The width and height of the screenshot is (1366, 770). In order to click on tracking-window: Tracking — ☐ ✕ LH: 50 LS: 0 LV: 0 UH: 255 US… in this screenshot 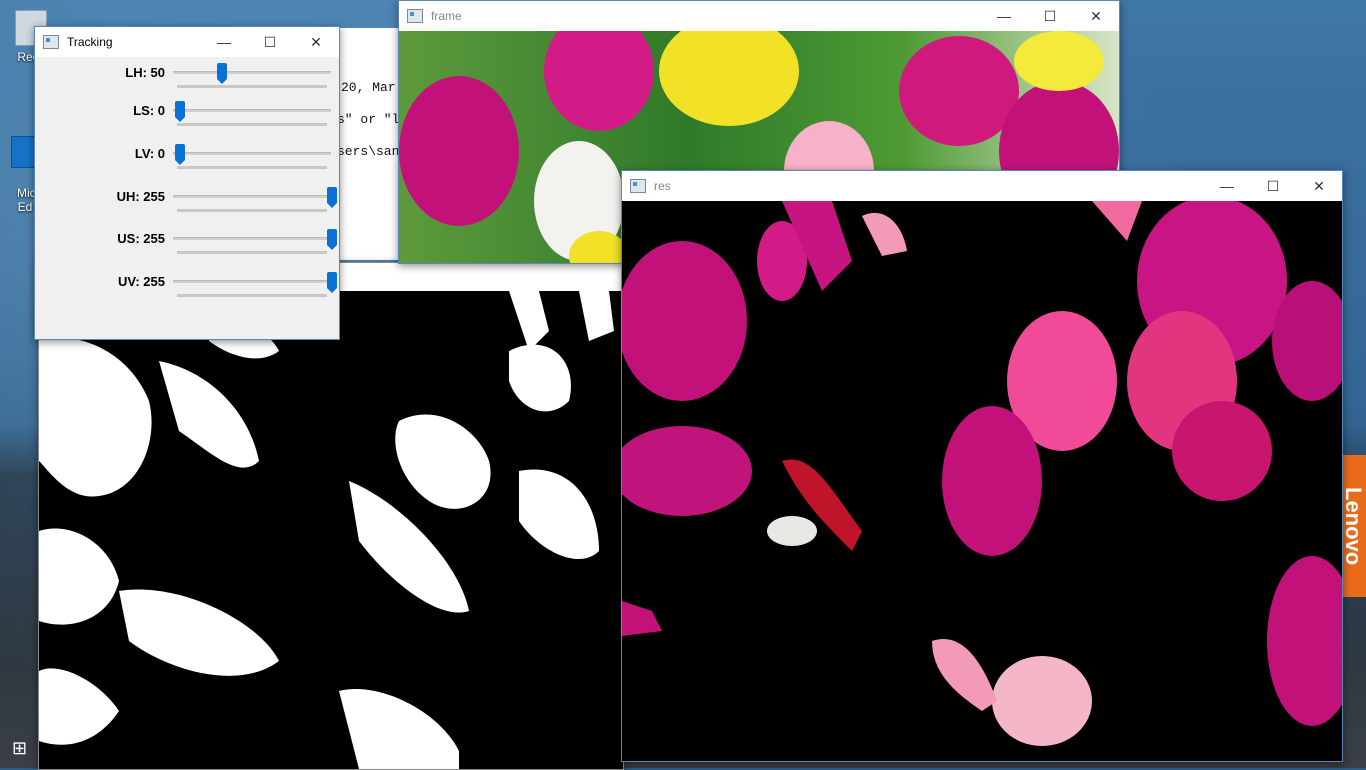, I will do `click(187, 183)`.